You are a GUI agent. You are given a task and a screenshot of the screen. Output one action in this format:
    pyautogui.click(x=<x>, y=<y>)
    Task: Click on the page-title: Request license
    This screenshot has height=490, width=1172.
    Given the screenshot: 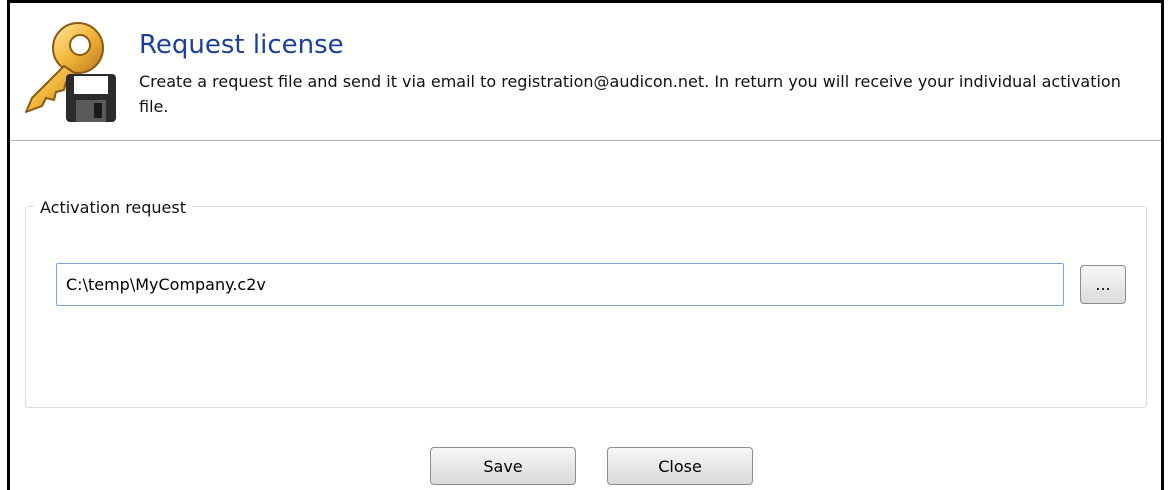 What is the action you would take?
    pyautogui.click(x=241, y=45)
    